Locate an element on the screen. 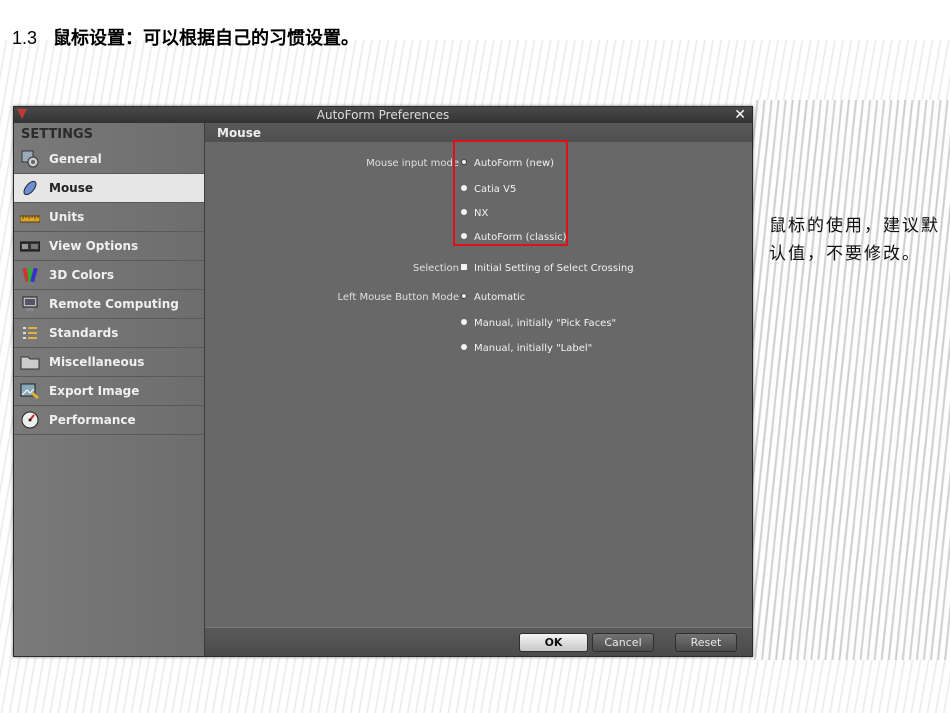 The height and width of the screenshot is (713, 950). select-crossing-checkbox: Initial Setting of Select Crossing is located at coordinates (547, 269).